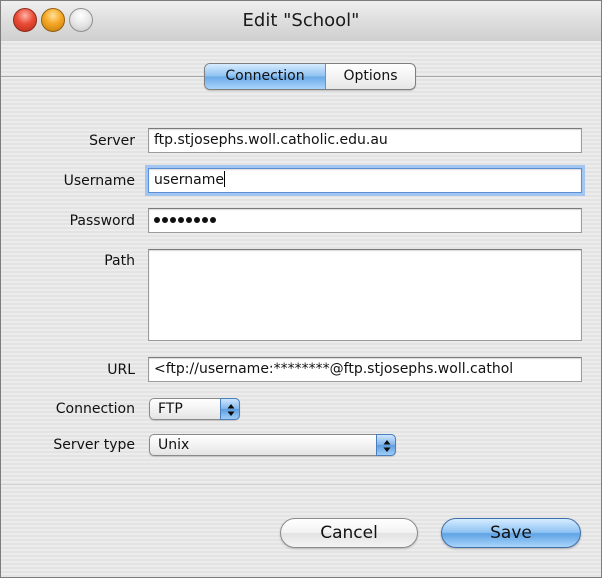 The width and height of the screenshot is (602, 578). What do you see at coordinates (95, 409) in the screenshot?
I see `connection-label: Connection` at bounding box center [95, 409].